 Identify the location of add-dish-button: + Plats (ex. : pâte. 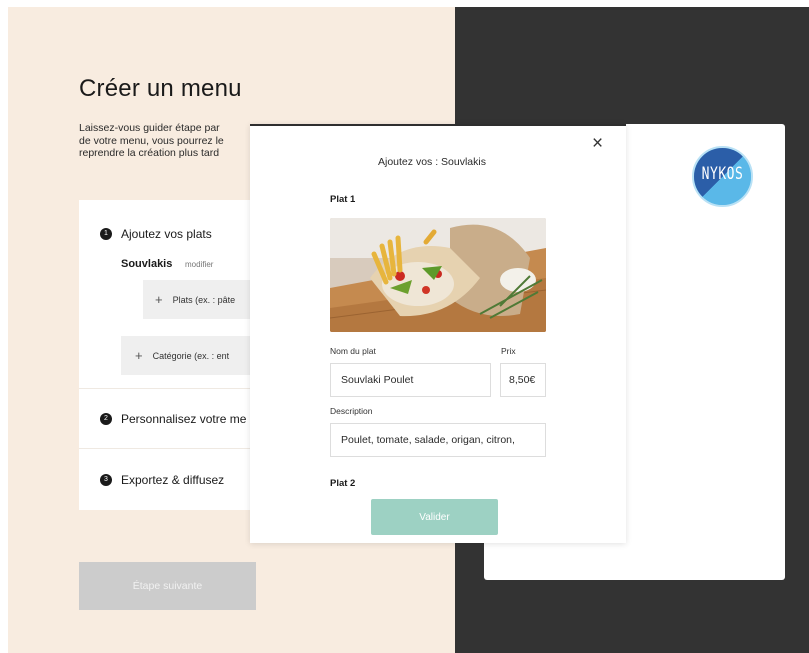
(199, 299).